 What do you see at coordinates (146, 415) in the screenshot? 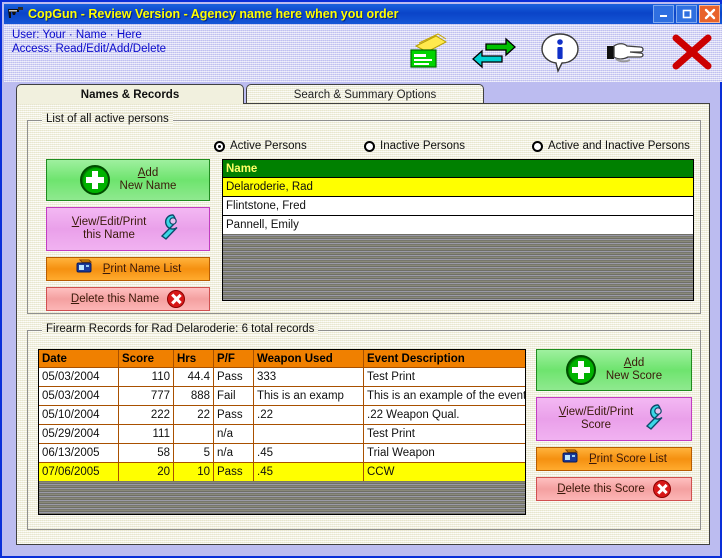
I see `record-score: 222` at bounding box center [146, 415].